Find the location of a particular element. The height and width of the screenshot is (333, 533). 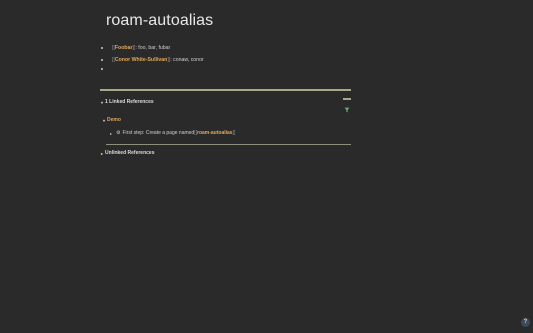

help-button: ? is located at coordinates (525, 322).